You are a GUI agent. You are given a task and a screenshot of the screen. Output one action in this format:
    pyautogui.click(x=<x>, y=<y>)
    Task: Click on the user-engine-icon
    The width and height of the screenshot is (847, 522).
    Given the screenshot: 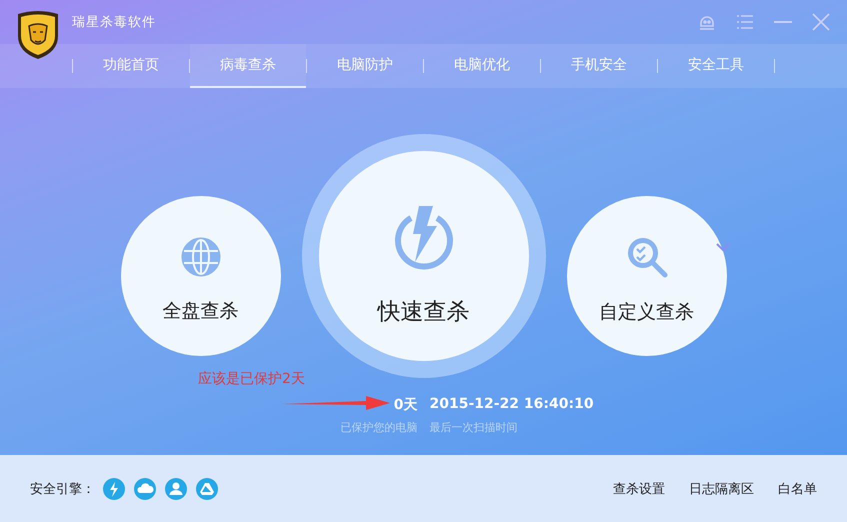 What is the action you would take?
    pyautogui.click(x=176, y=489)
    